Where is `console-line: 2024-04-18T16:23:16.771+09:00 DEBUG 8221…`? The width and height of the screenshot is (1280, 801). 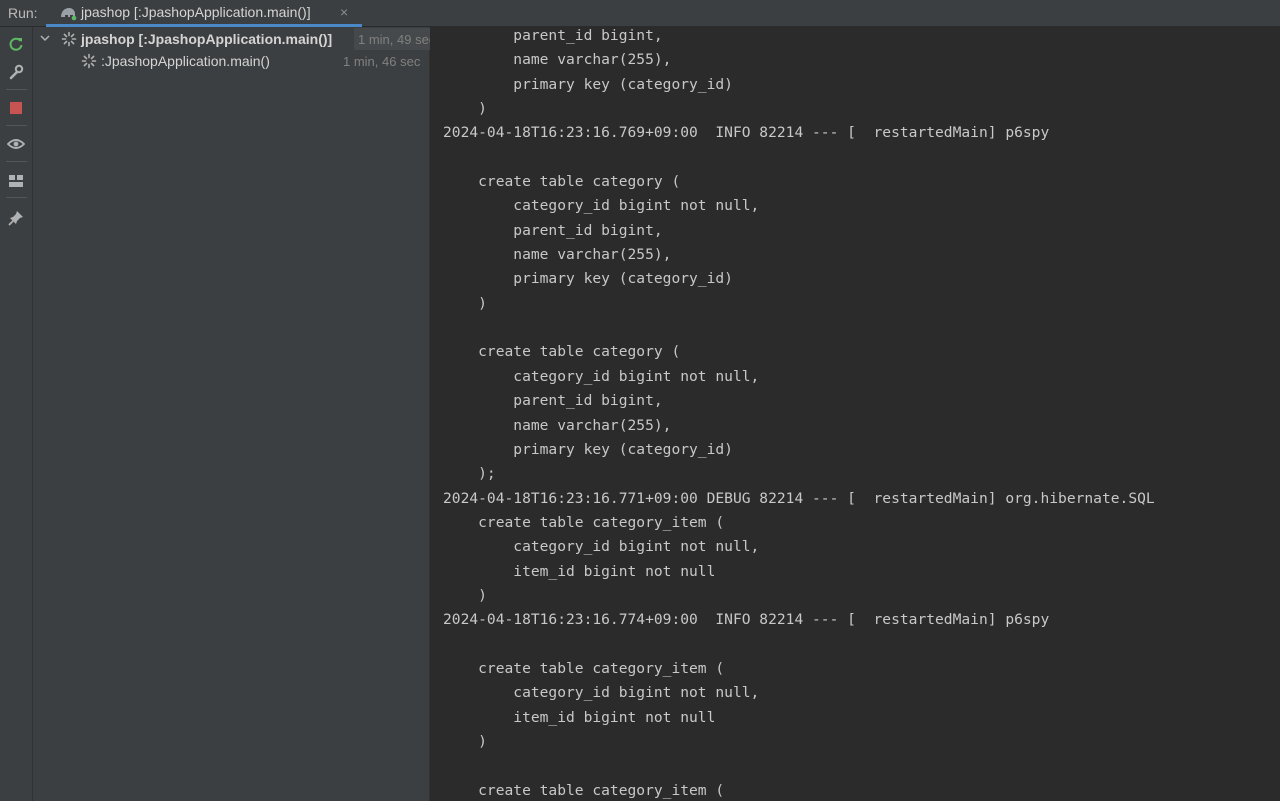
console-line: 2024-04-18T16:23:16.771+09:00 DEBUG 8221… is located at coordinates (799, 498).